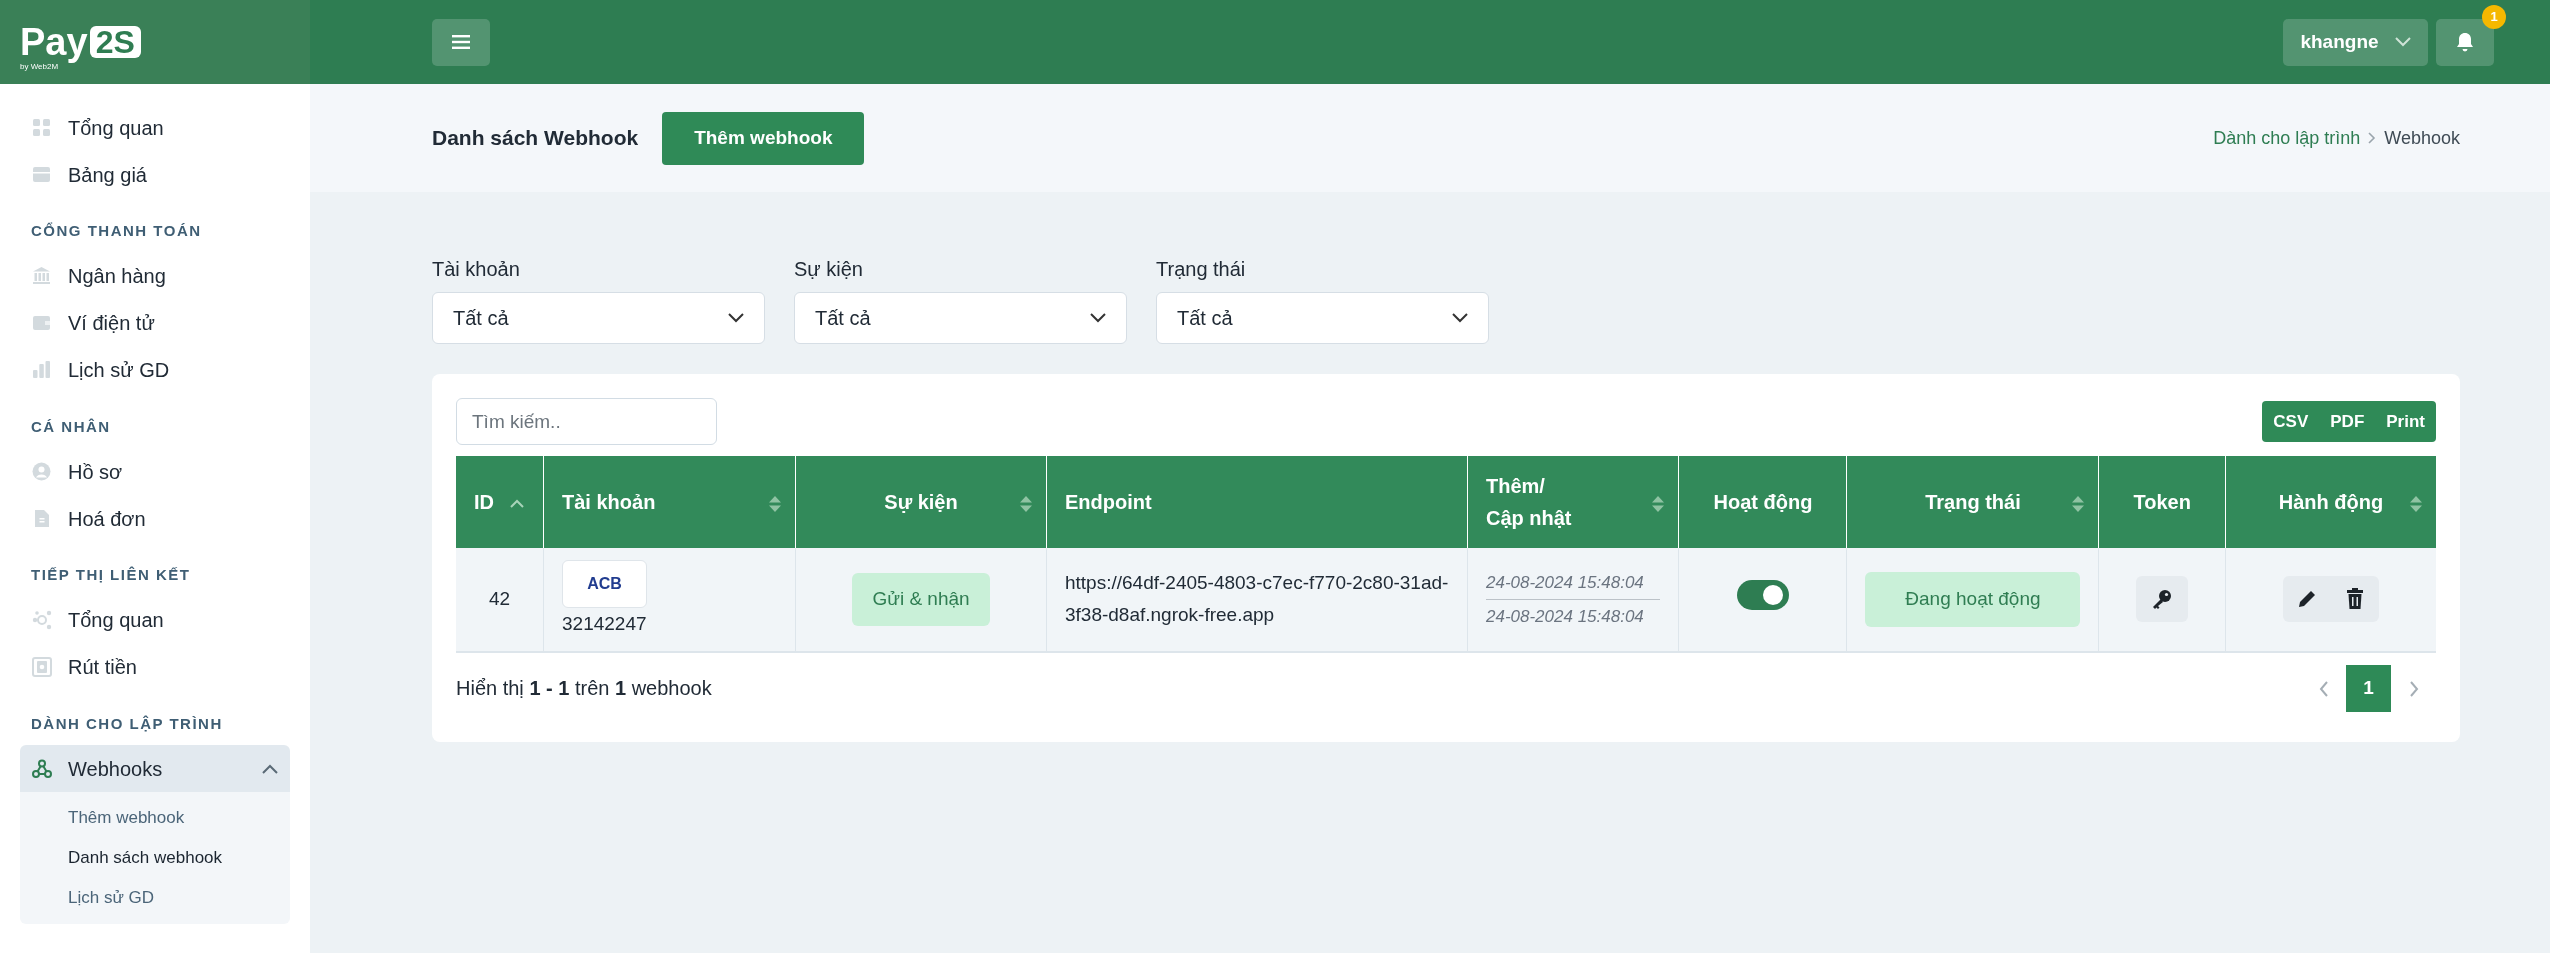 Image resolution: width=2550 pixels, height=953 pixels. What do you see at coordinates (2162, 502) in the screenshot?
I see `column-header: Token` at bounding box center [2162, 502].